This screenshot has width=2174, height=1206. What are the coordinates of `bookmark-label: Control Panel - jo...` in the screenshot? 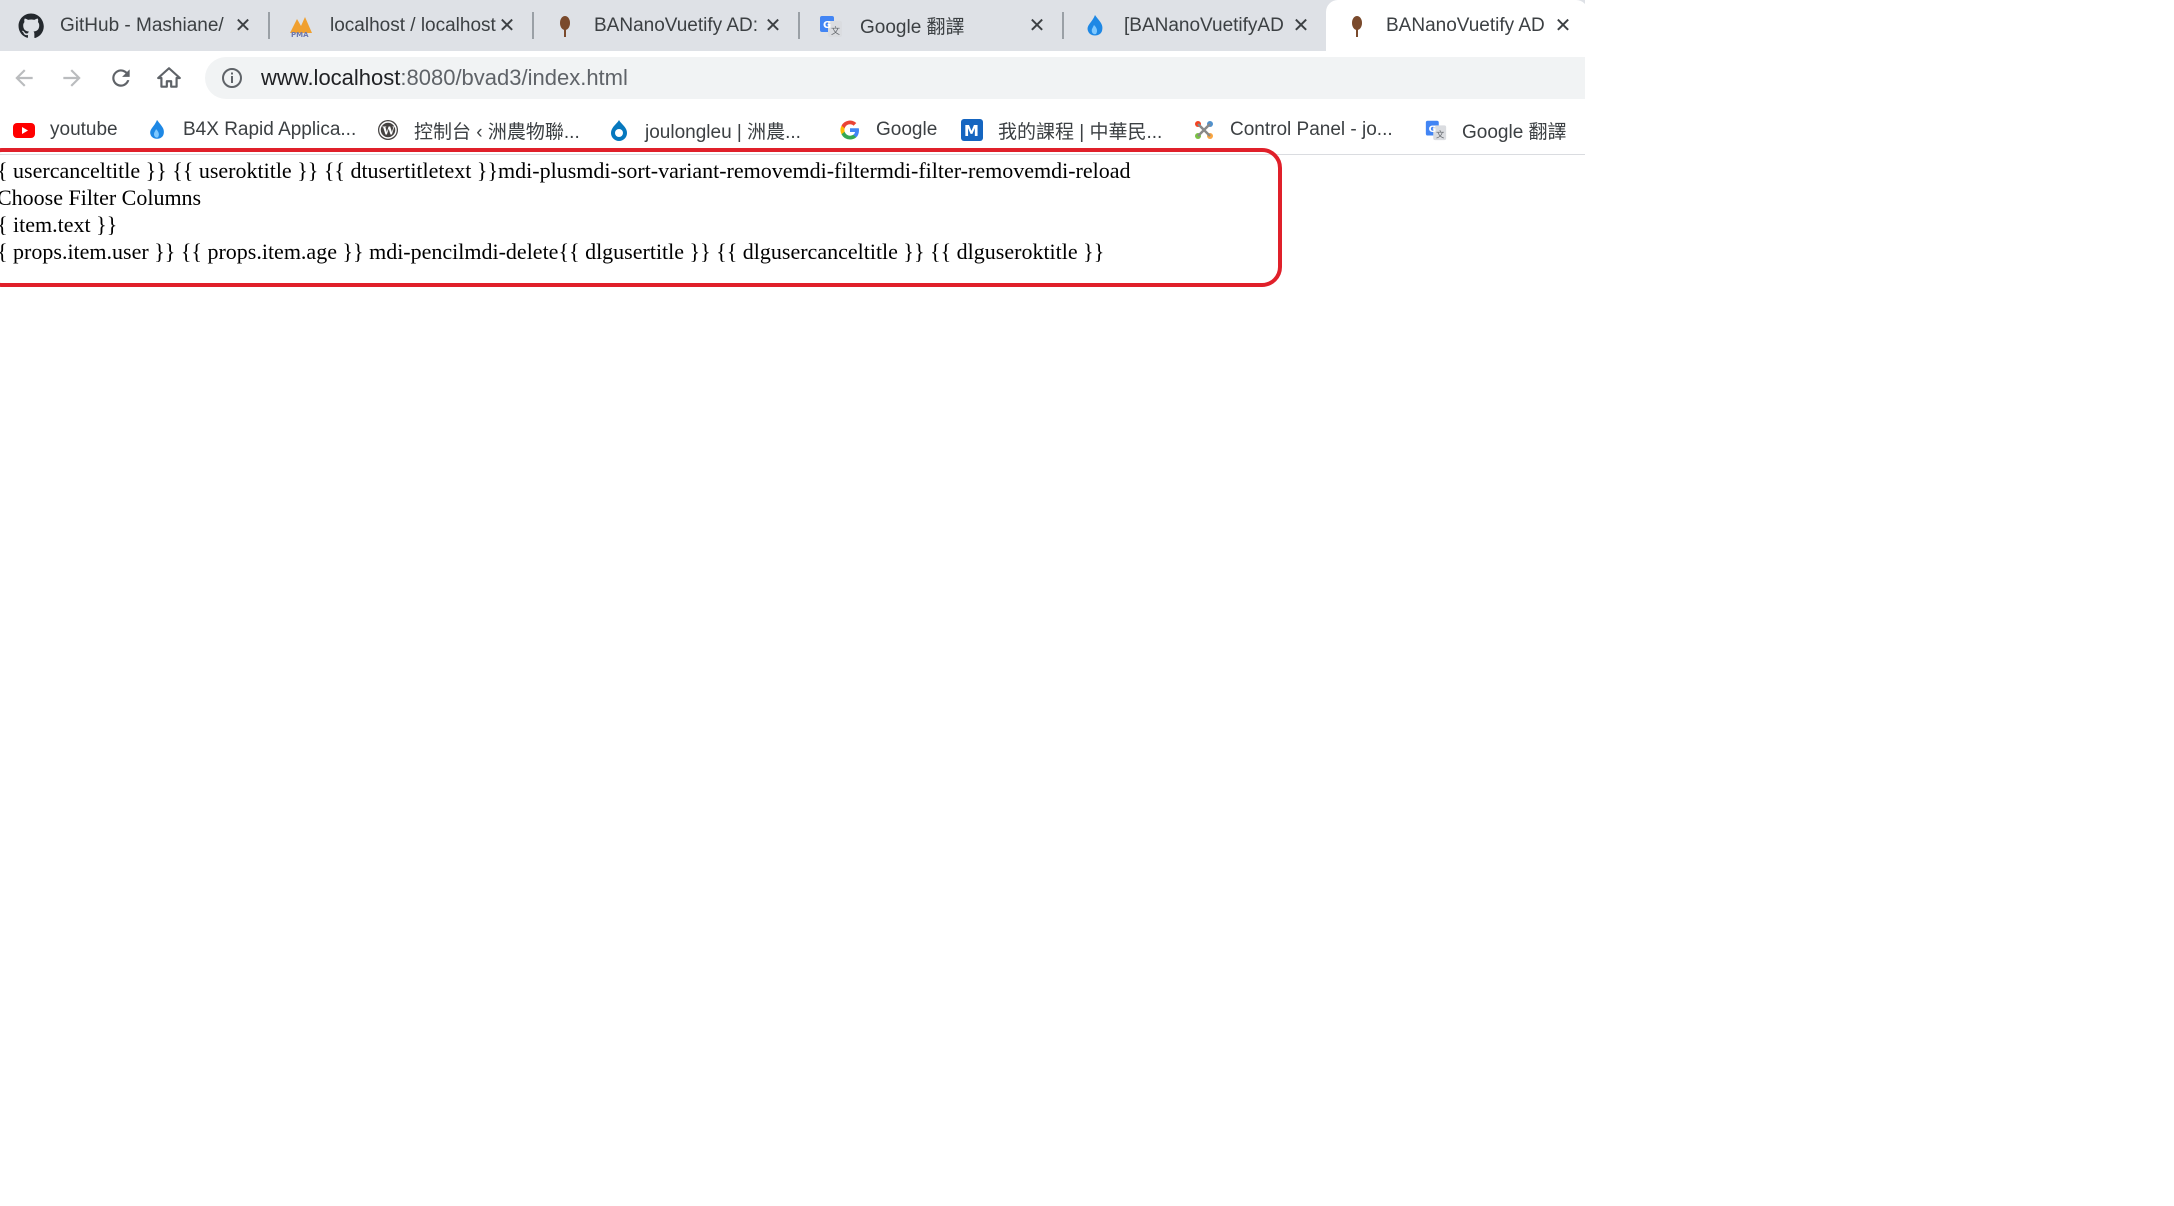 It's located at (1311, 129).